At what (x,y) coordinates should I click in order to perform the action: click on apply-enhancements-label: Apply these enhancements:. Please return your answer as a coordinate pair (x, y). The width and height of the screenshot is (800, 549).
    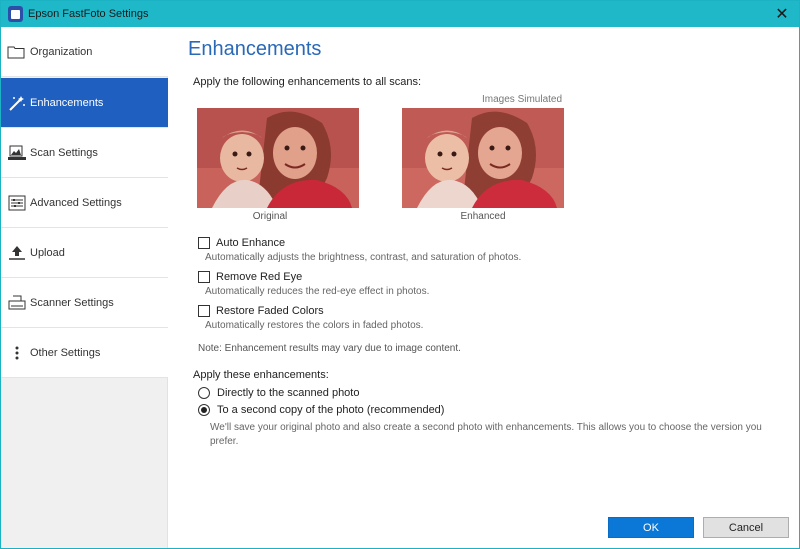
    Looking at the image, I should click on (261, 375).